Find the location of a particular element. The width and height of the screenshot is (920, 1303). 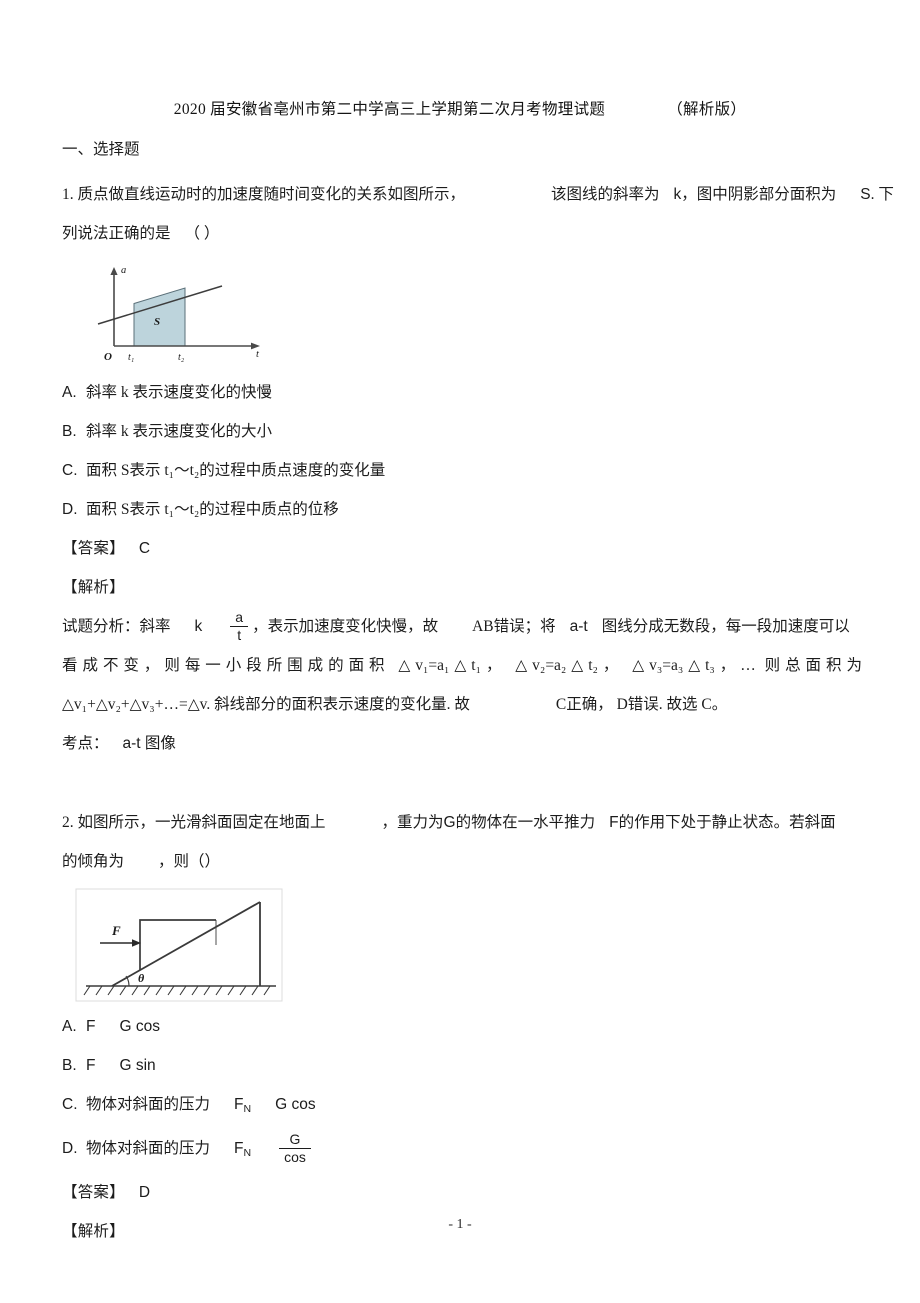

q2-option-c-label: C. is located at coordinates (70, 1104).